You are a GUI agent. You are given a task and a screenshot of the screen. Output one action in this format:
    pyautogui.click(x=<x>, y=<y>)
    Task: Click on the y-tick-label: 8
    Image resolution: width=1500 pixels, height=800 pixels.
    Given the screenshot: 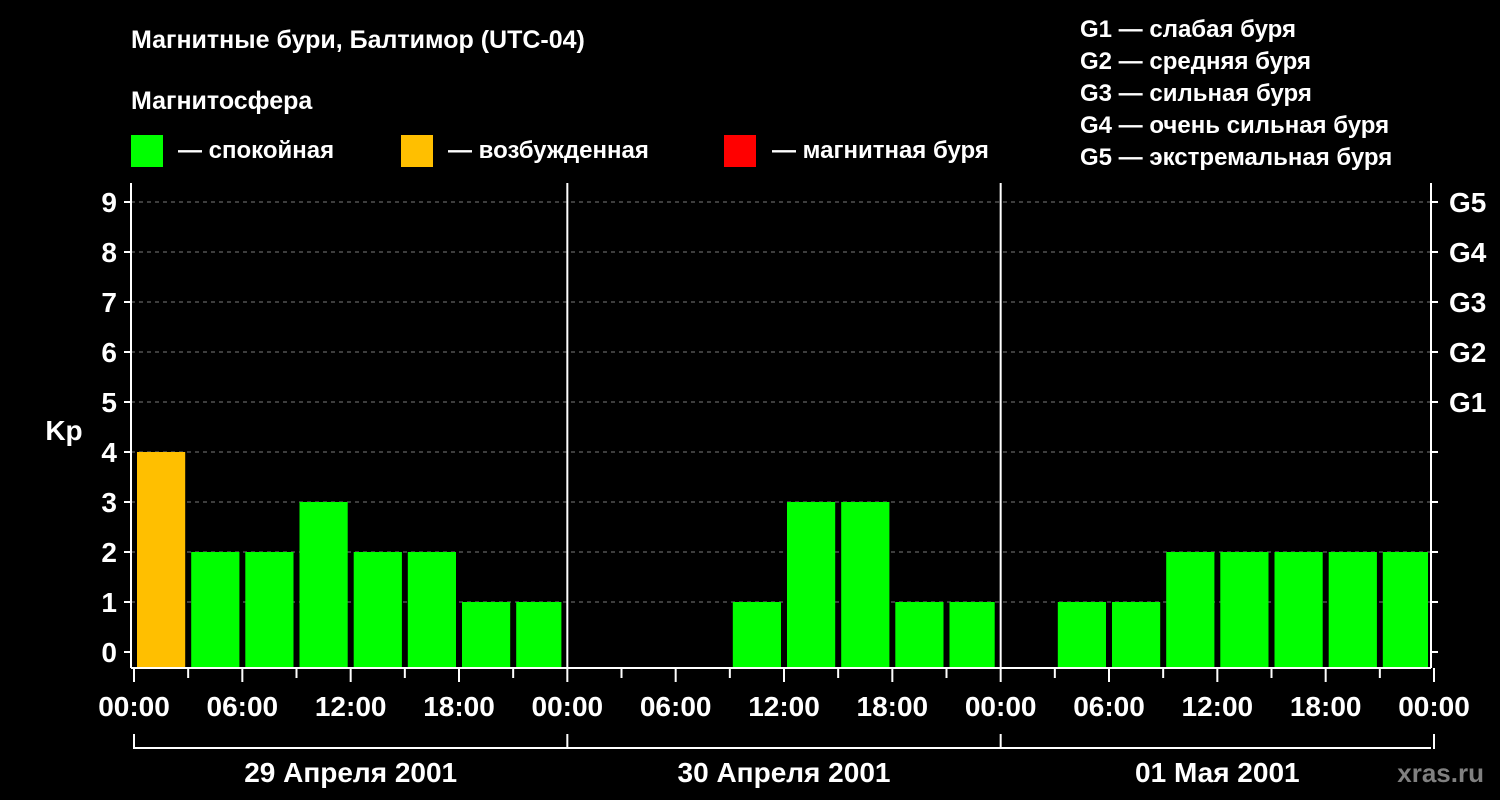 What is the action you would take?
    pyautogui.click(x=109, y=252)
    